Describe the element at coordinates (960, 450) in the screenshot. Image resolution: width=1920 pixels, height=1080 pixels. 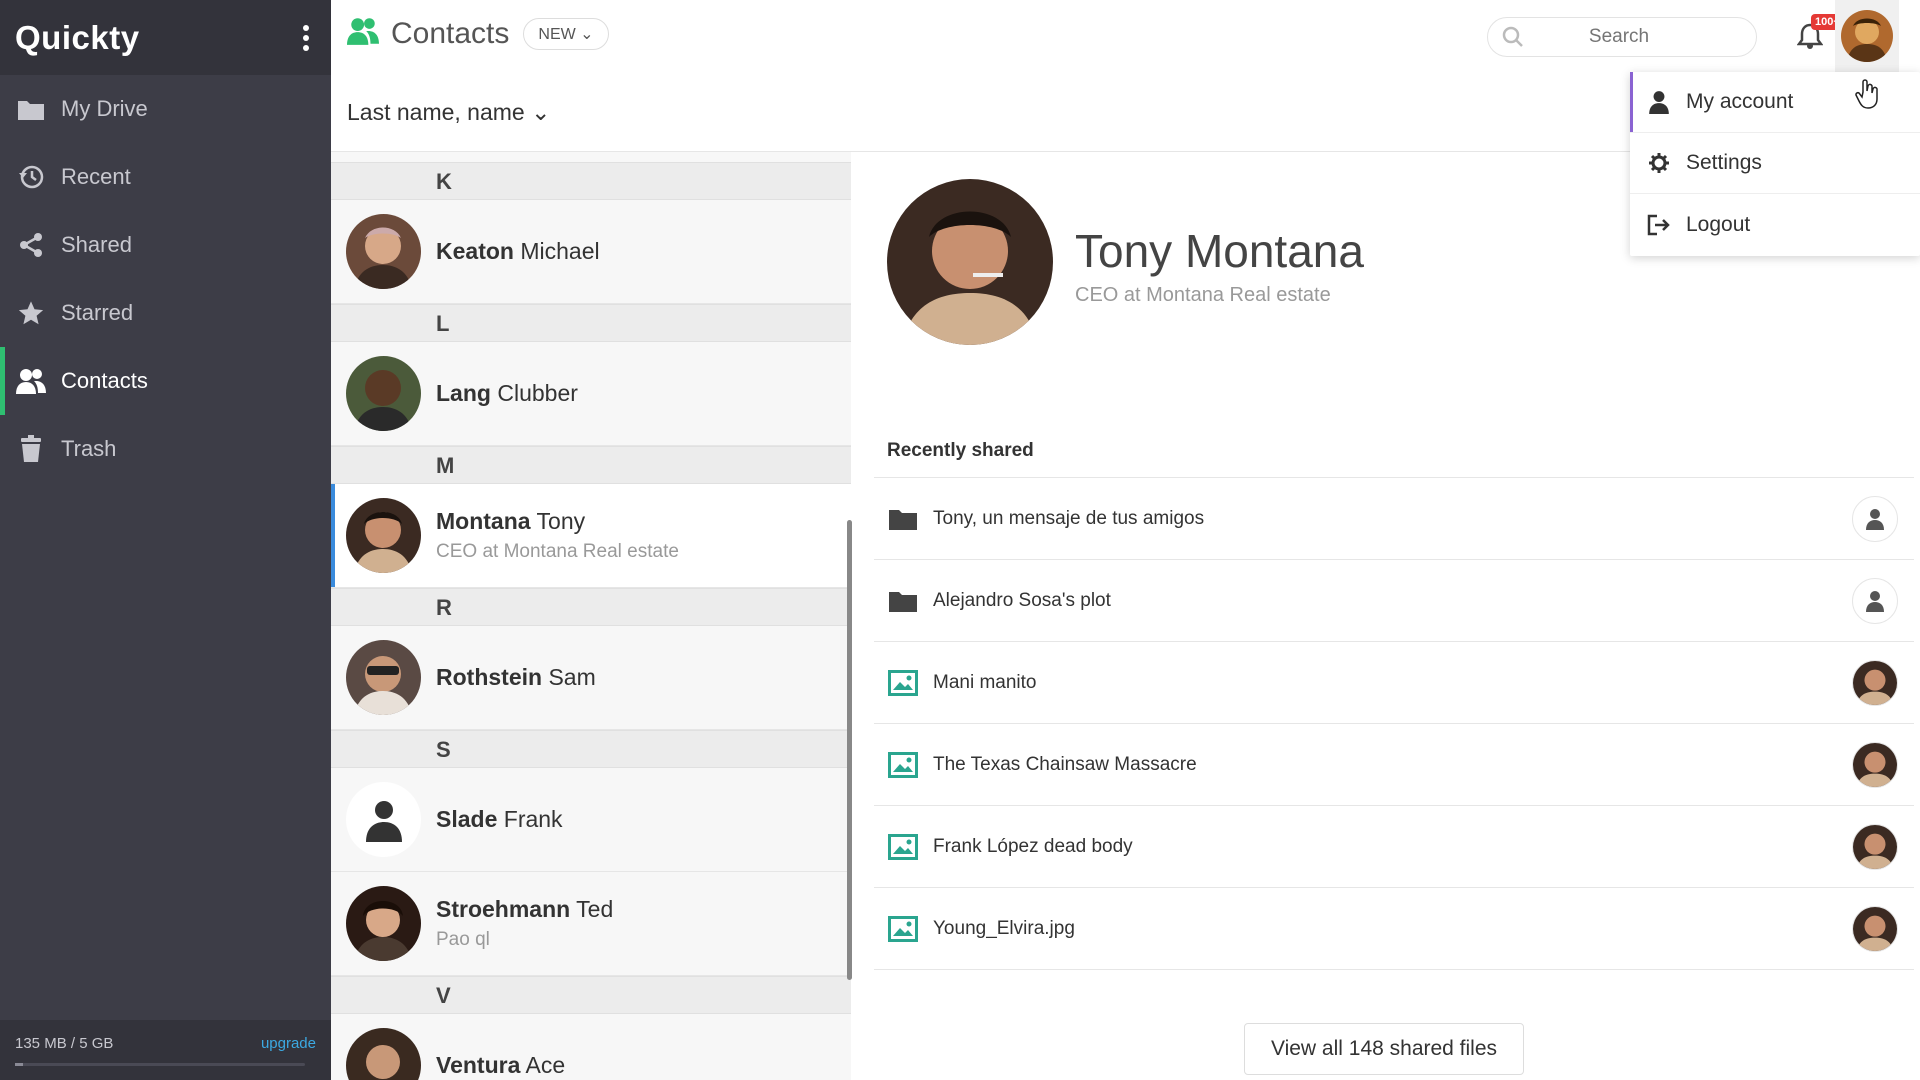
I see `recently-shared-heading: Recently shared` at that location.